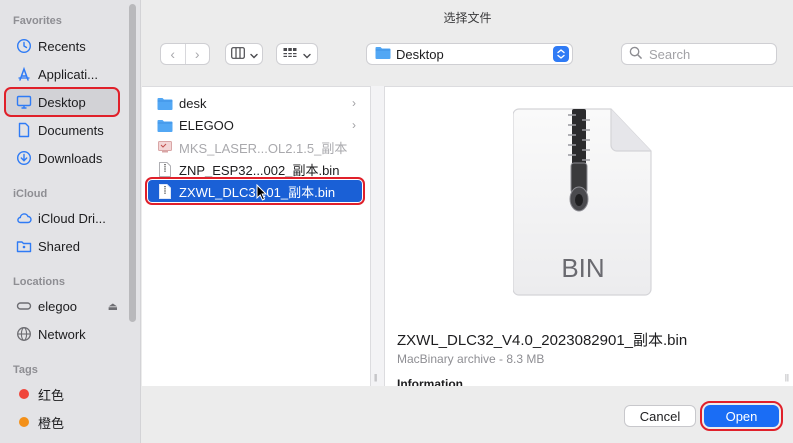 This screenshot has width=793, height=443. Describe the element at coordinates (197, 54) in the screenshot. I see `forward-button: ›` at that location.